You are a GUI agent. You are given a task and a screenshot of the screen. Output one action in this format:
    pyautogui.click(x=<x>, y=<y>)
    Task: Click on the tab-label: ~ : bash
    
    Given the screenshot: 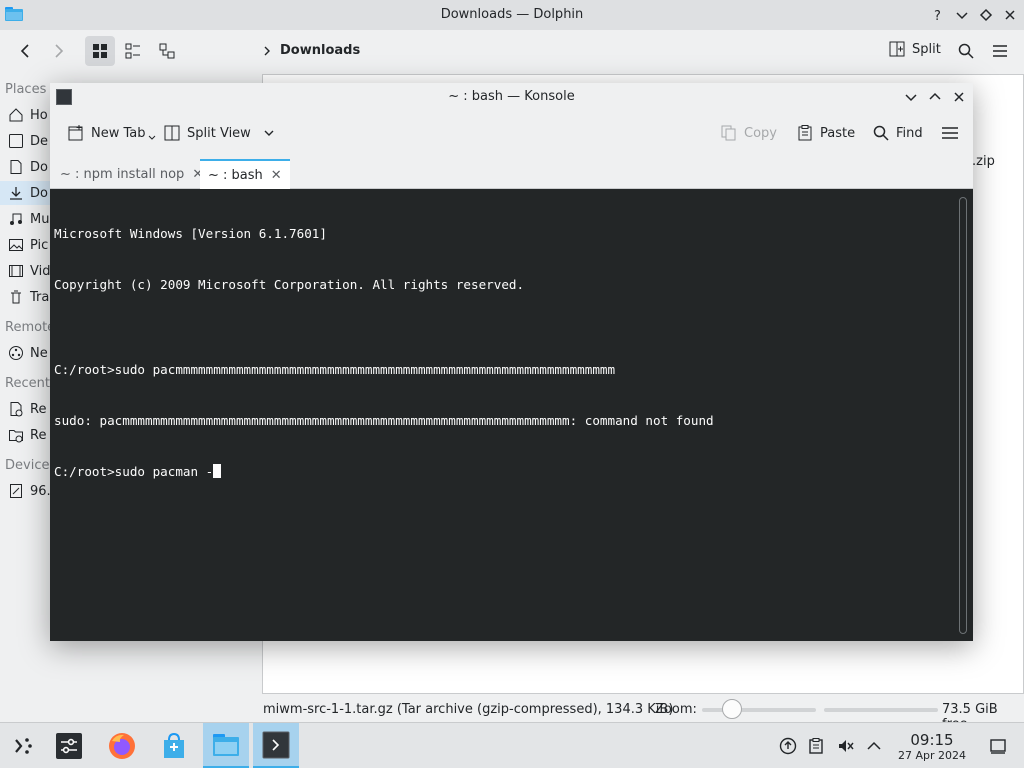 What is the action you would take?
    pyautogui.click(x=235, y=175)
    